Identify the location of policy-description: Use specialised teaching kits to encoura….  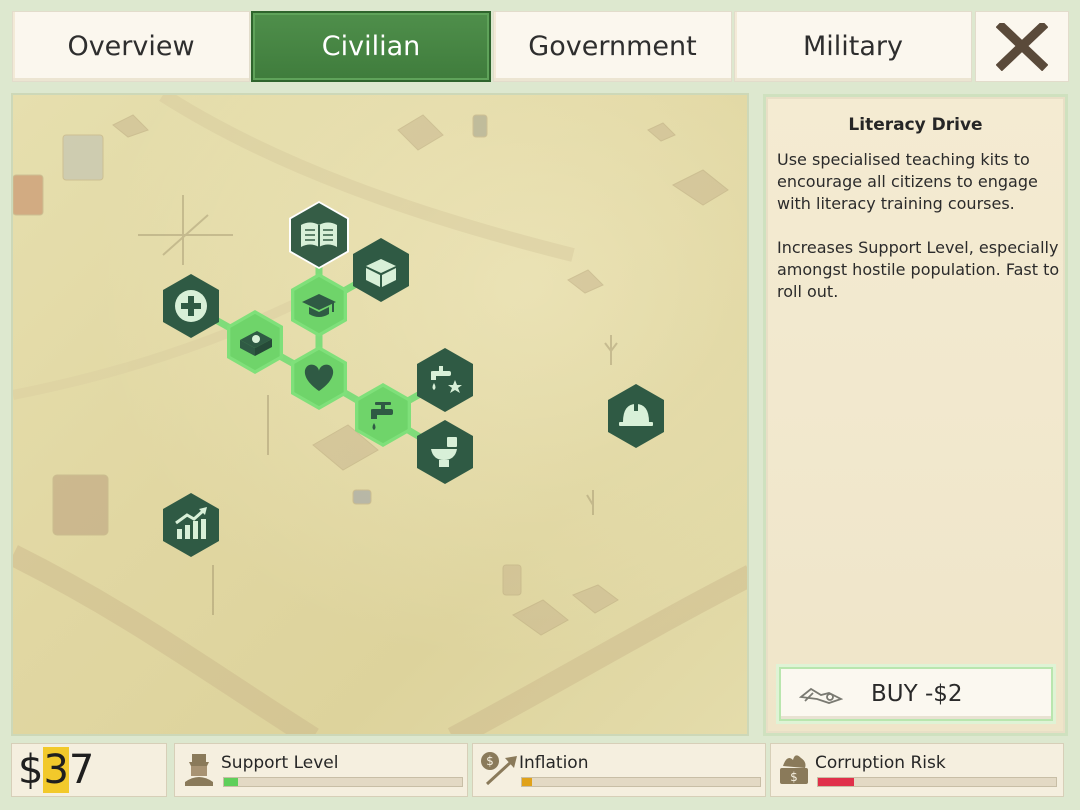
(919, 237).